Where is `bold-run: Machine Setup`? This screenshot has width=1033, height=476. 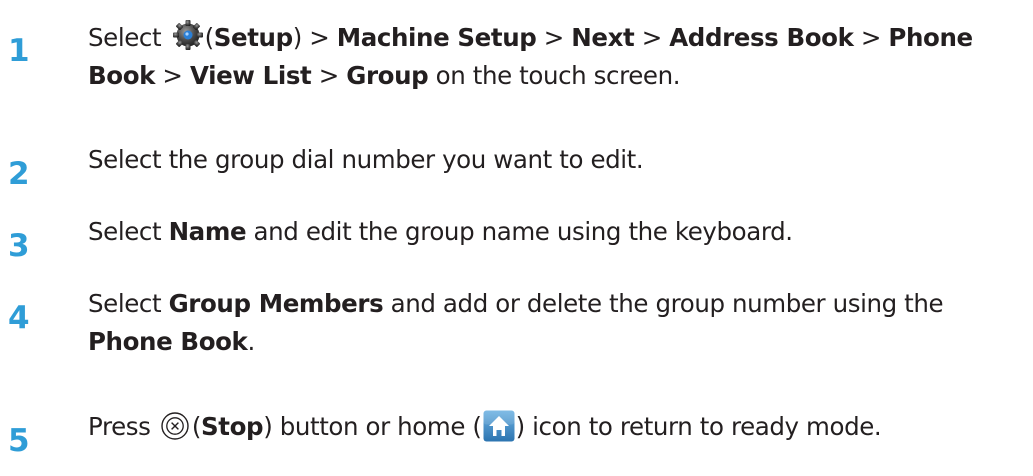 bold-run: Machine Setup is located at coordinates (436, 37).